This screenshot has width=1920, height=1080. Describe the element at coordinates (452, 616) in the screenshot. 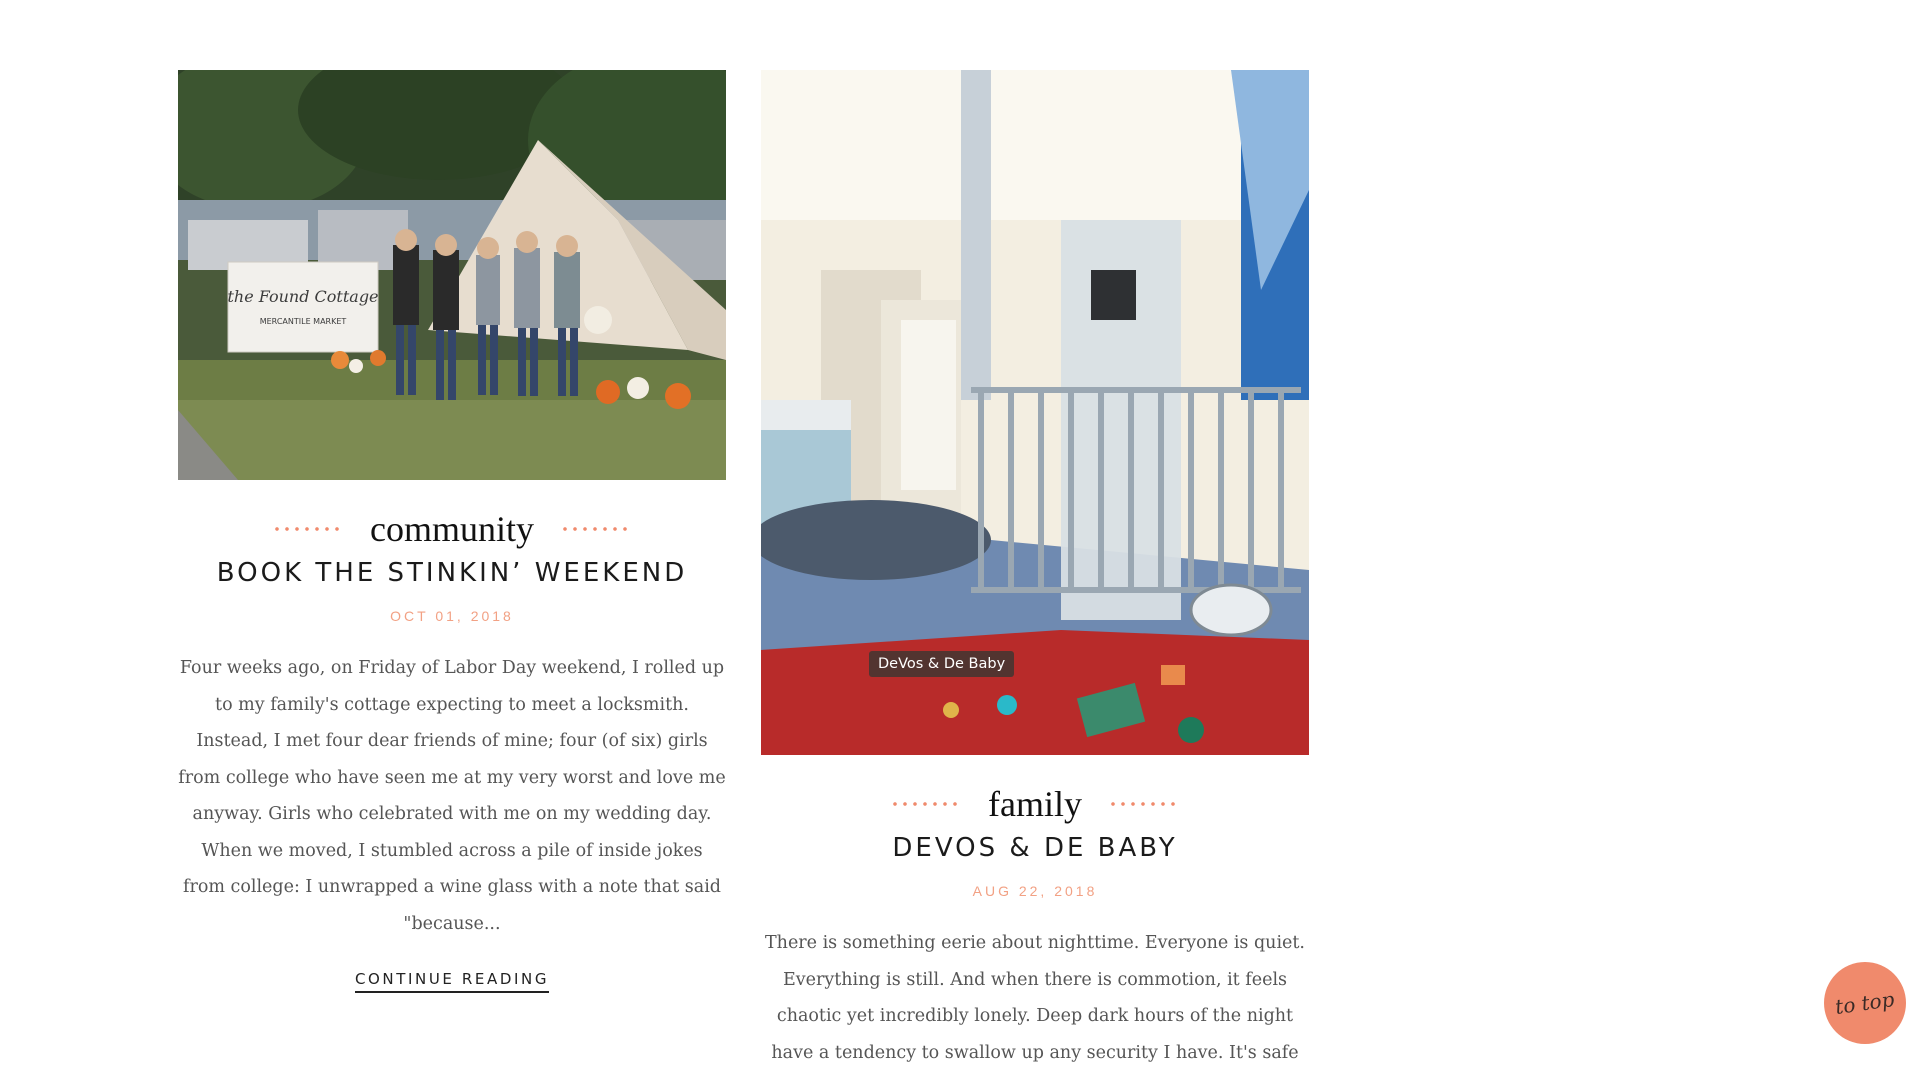

I see `post-date: OCT 01, 2018` at that location.